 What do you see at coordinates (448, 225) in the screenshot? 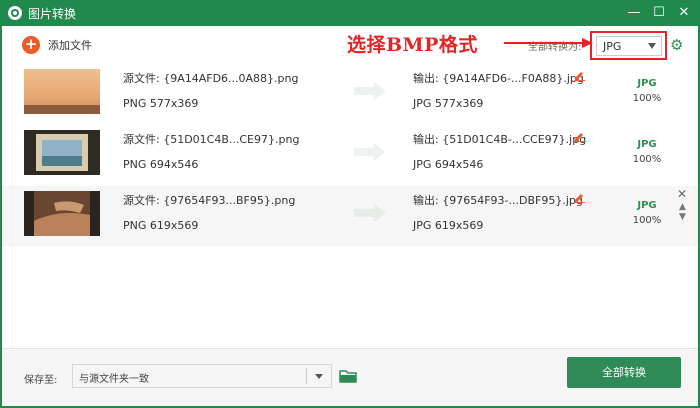
I see `output-file-meta: JPG 619x569` at bounding box center [448, 225].